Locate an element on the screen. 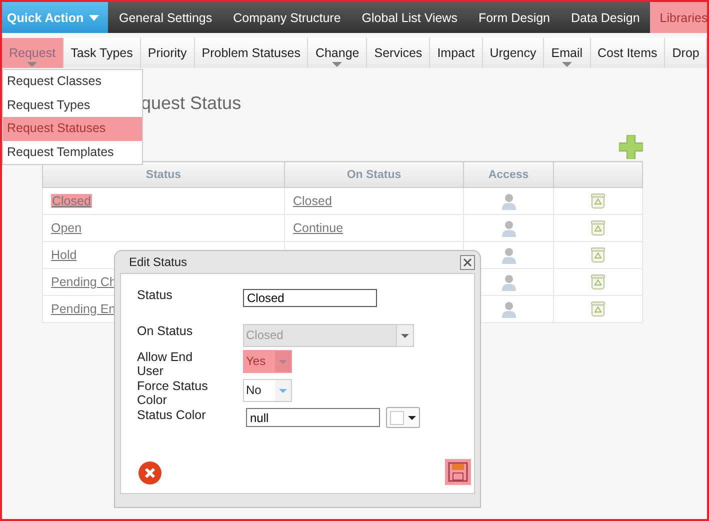 The height and width of the screenshot is (521, 709). sub-nav-tab: Cost Items is located at coordinates (628, 53).